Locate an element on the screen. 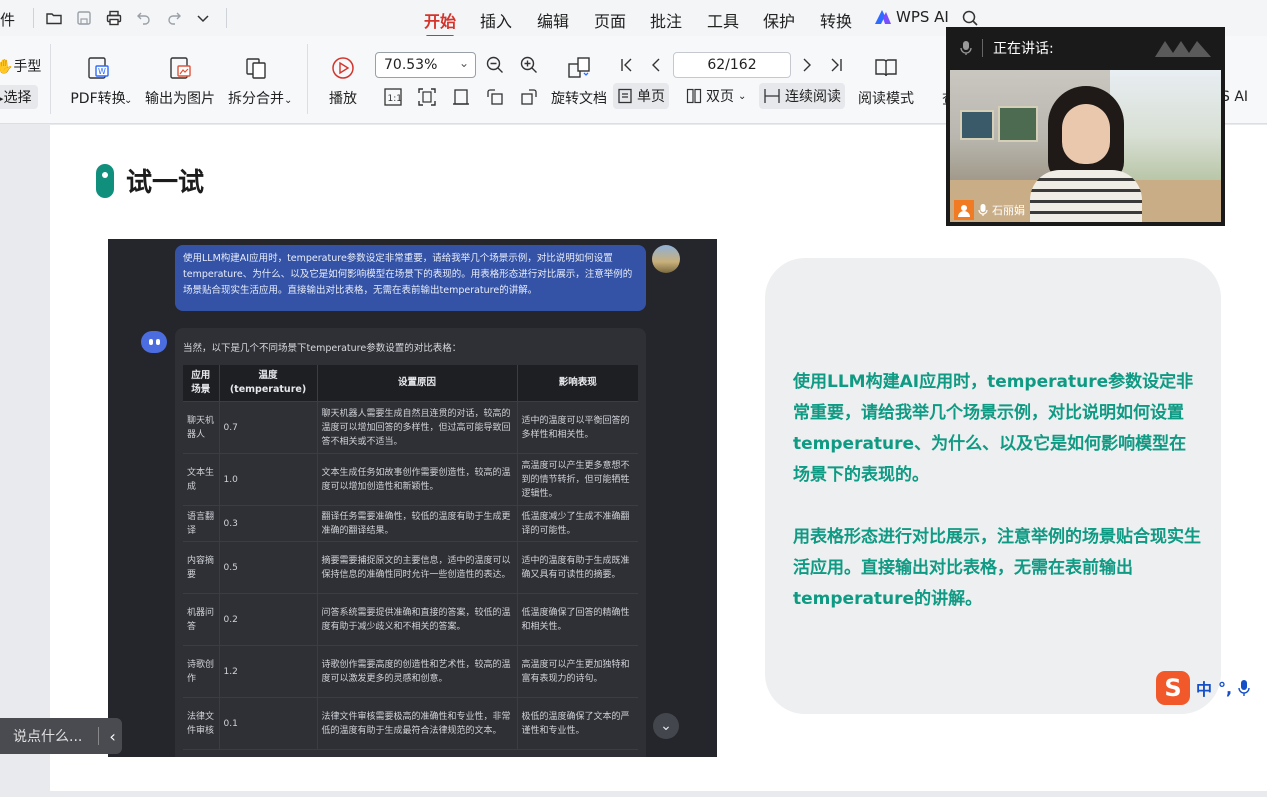  speaker-name-tag: 石丽娟 is located at coordinates (989, 210).